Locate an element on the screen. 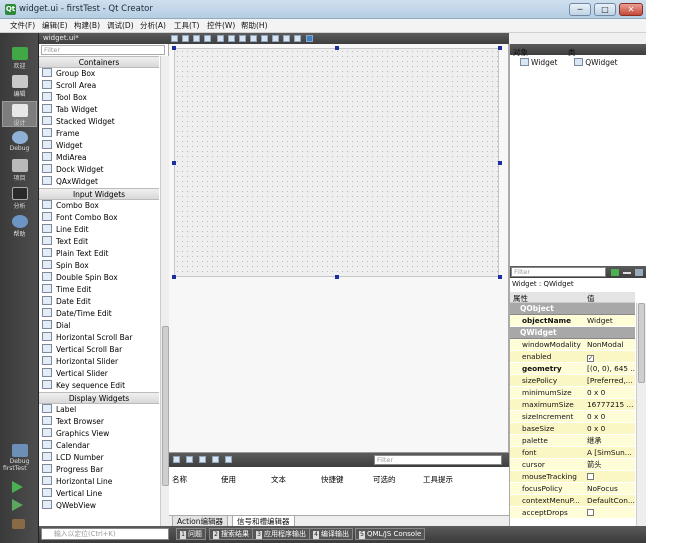  layout-grid-icon is located at coordinates (275, 38).